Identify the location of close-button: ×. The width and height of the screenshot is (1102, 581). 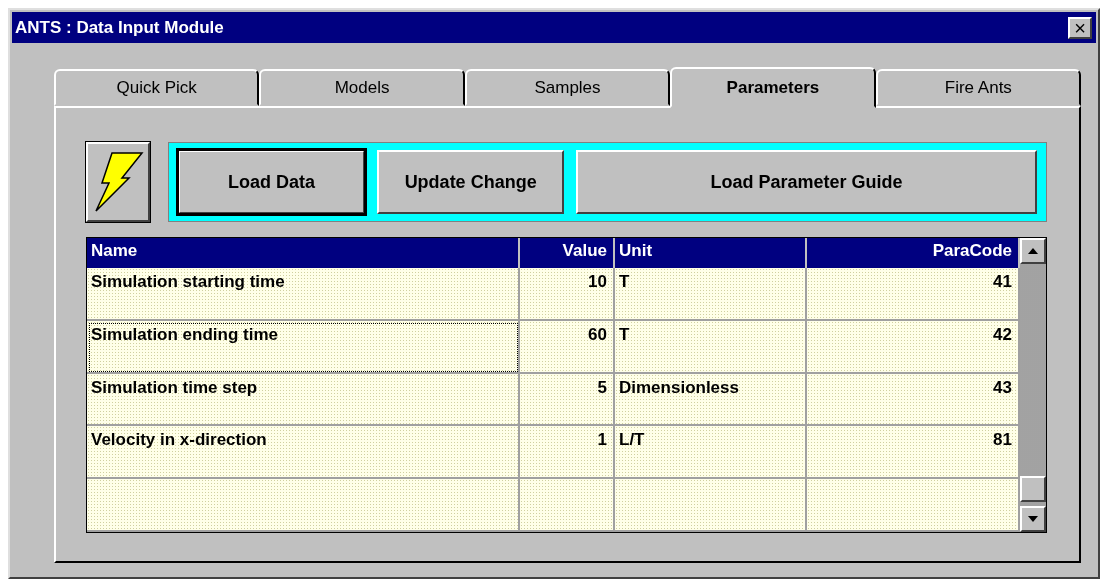
(1080, 27).